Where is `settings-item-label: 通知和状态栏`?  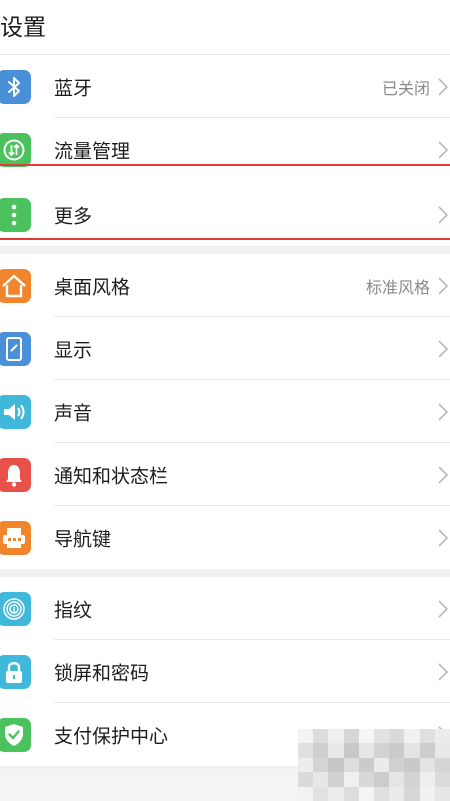
settings-item-label: 通知和状态栏 is located at coordinates (111, 476).